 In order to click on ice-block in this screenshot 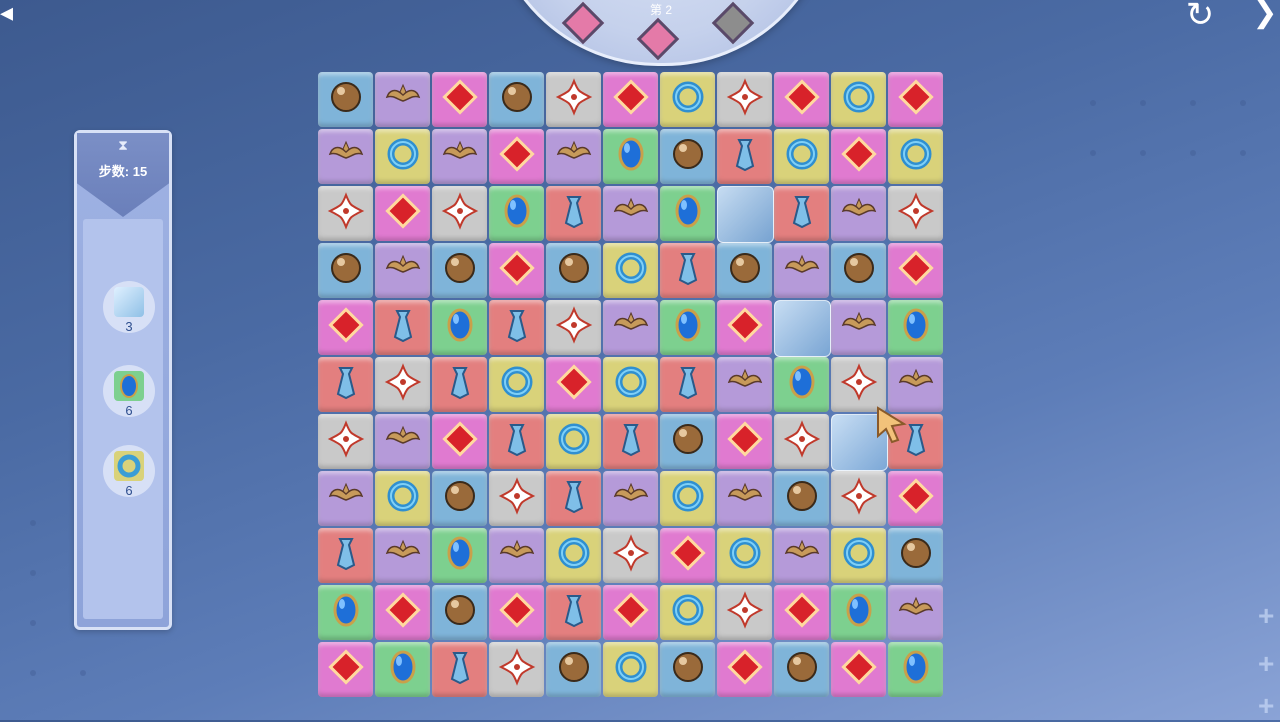, I will do `click(802, 328)`.